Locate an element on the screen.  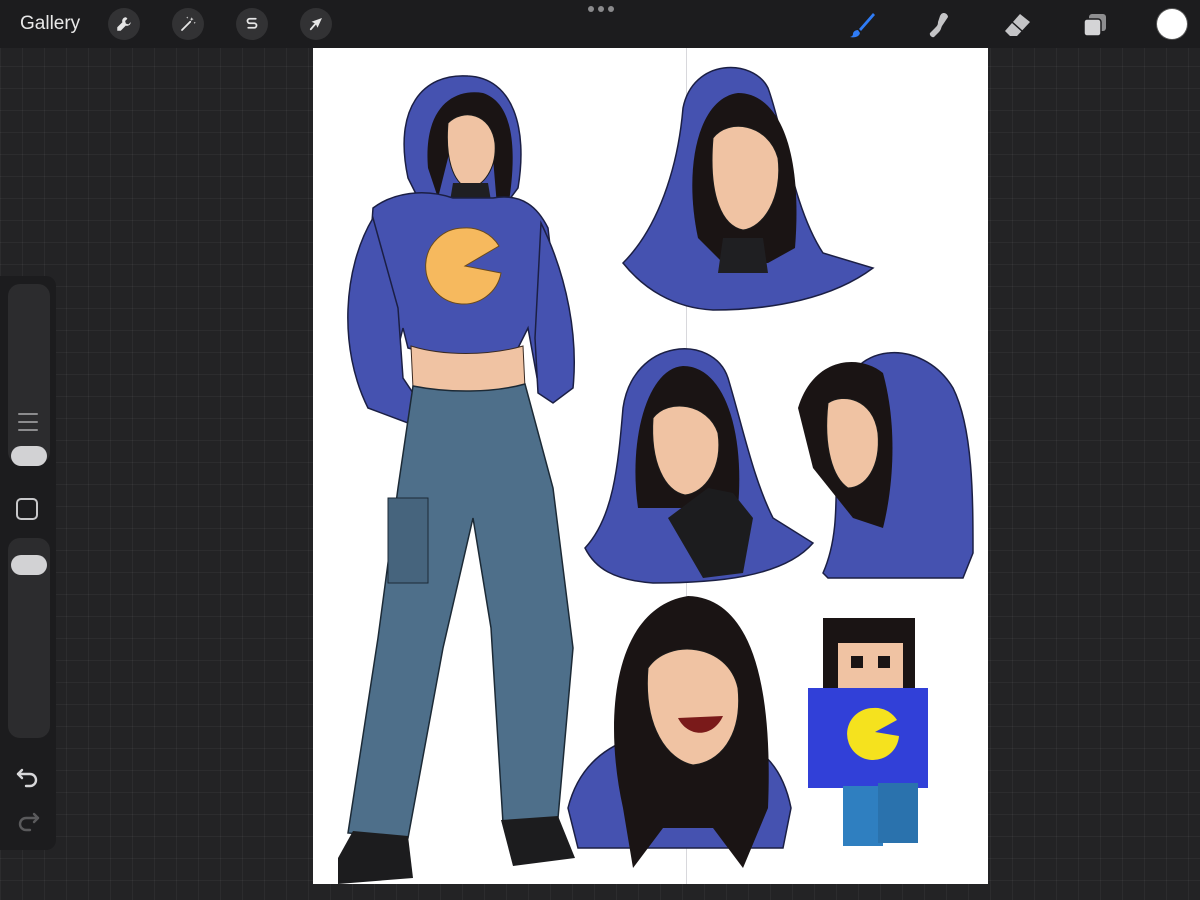
brush-opacity-thumb is located at coordinates (29, 565).